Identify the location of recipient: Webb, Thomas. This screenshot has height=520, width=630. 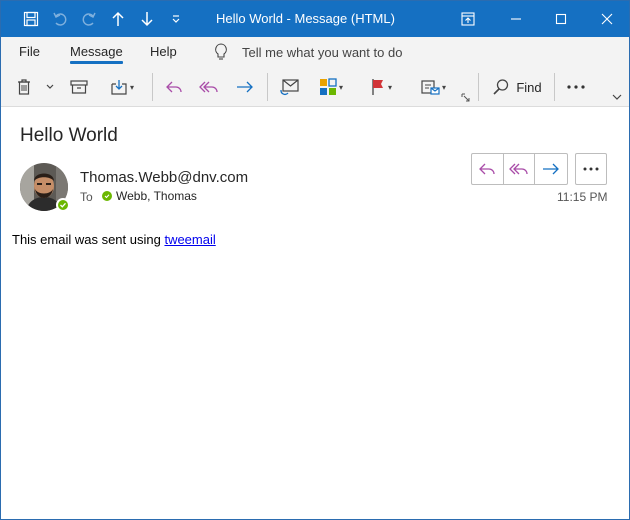
(149, 196).